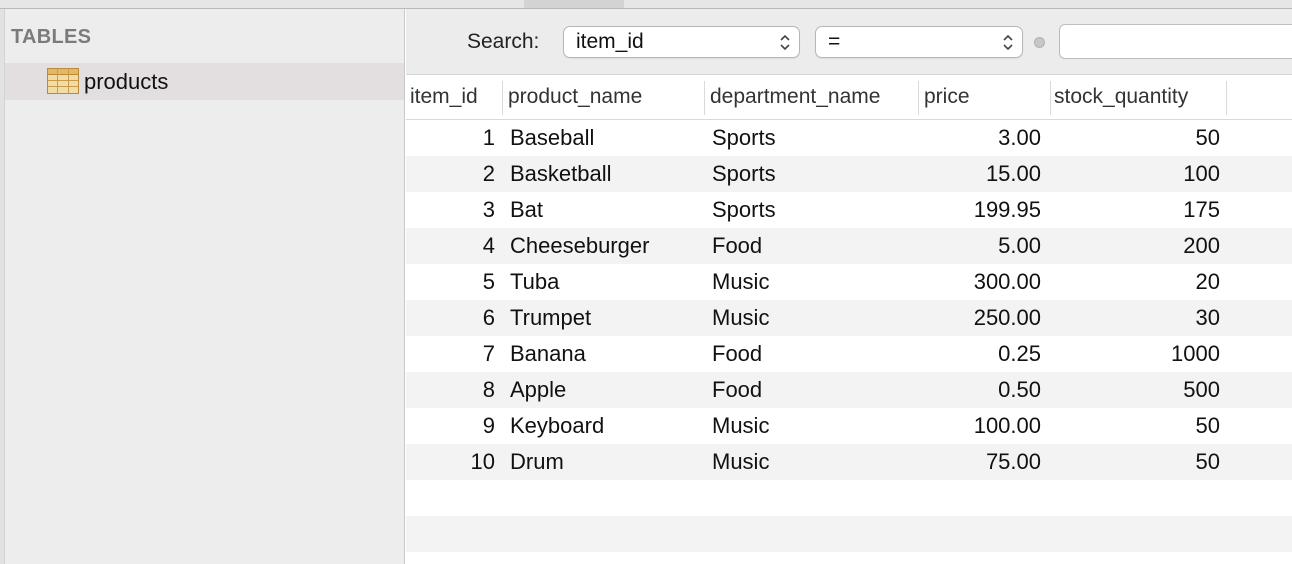  I want to click on tab-indicator, so click(574, 4).